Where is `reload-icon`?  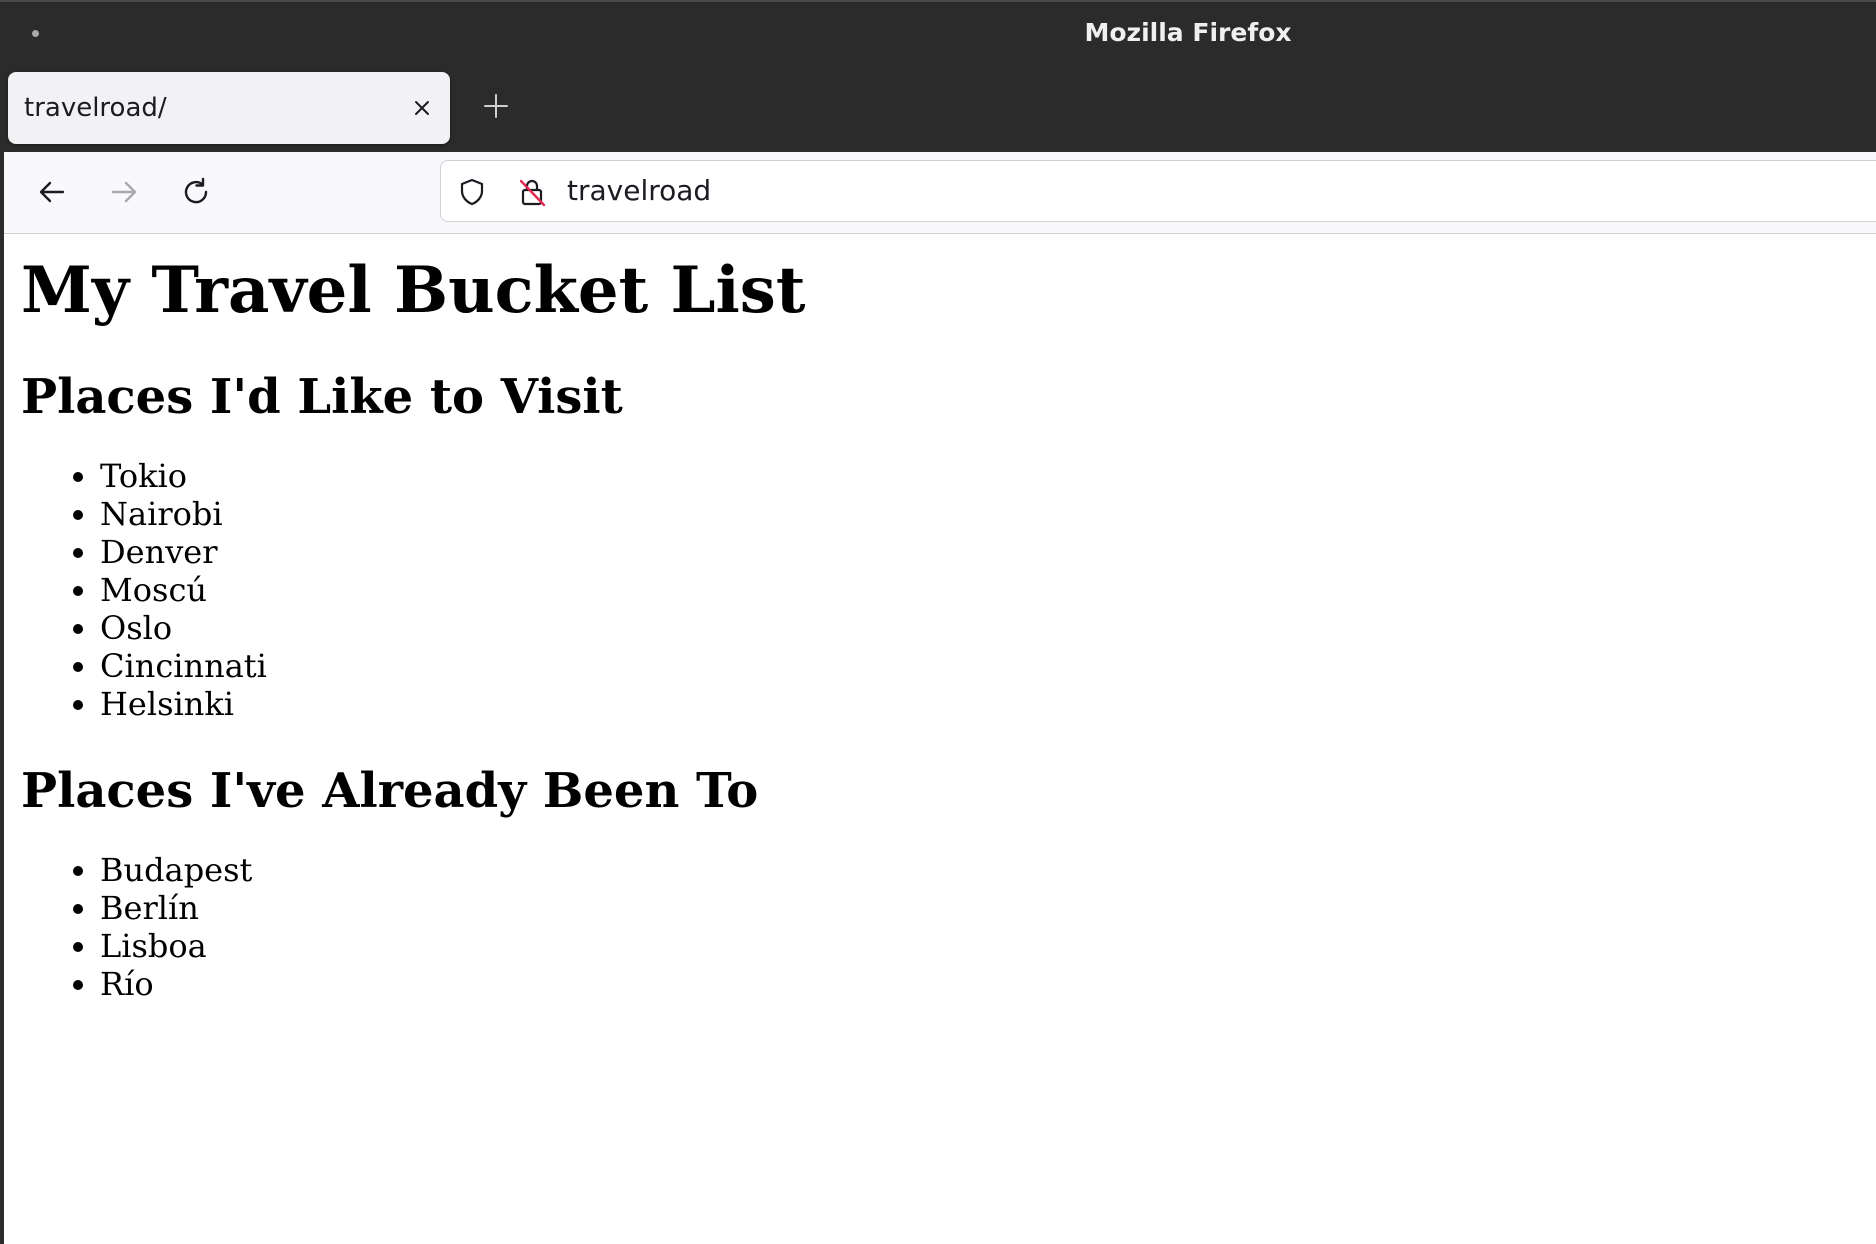 reload-icon is located at coordinates (196, 192).